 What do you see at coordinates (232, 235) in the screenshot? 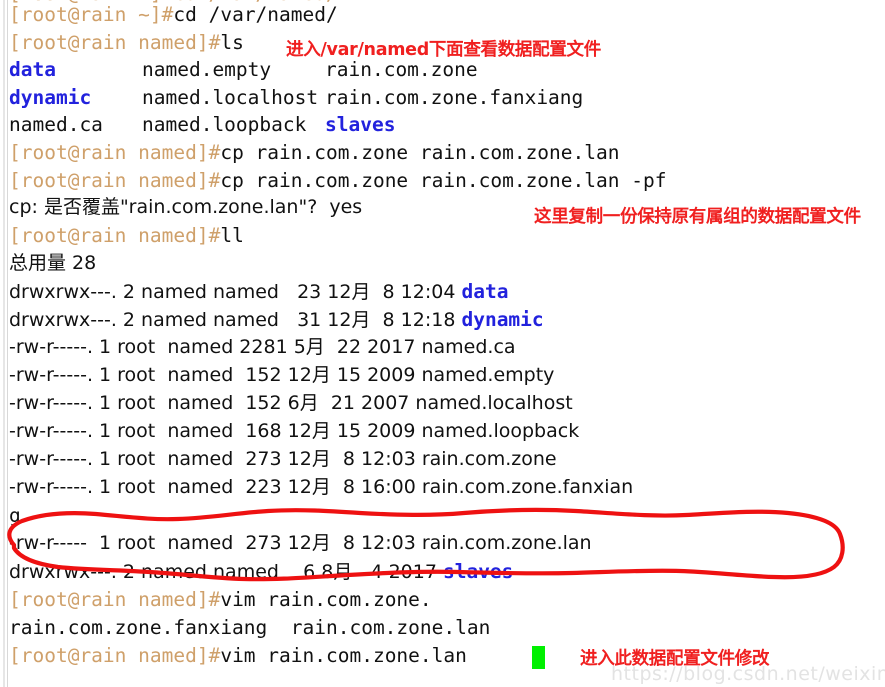
I see `command-text: ll` at bounding box center [232, 235].